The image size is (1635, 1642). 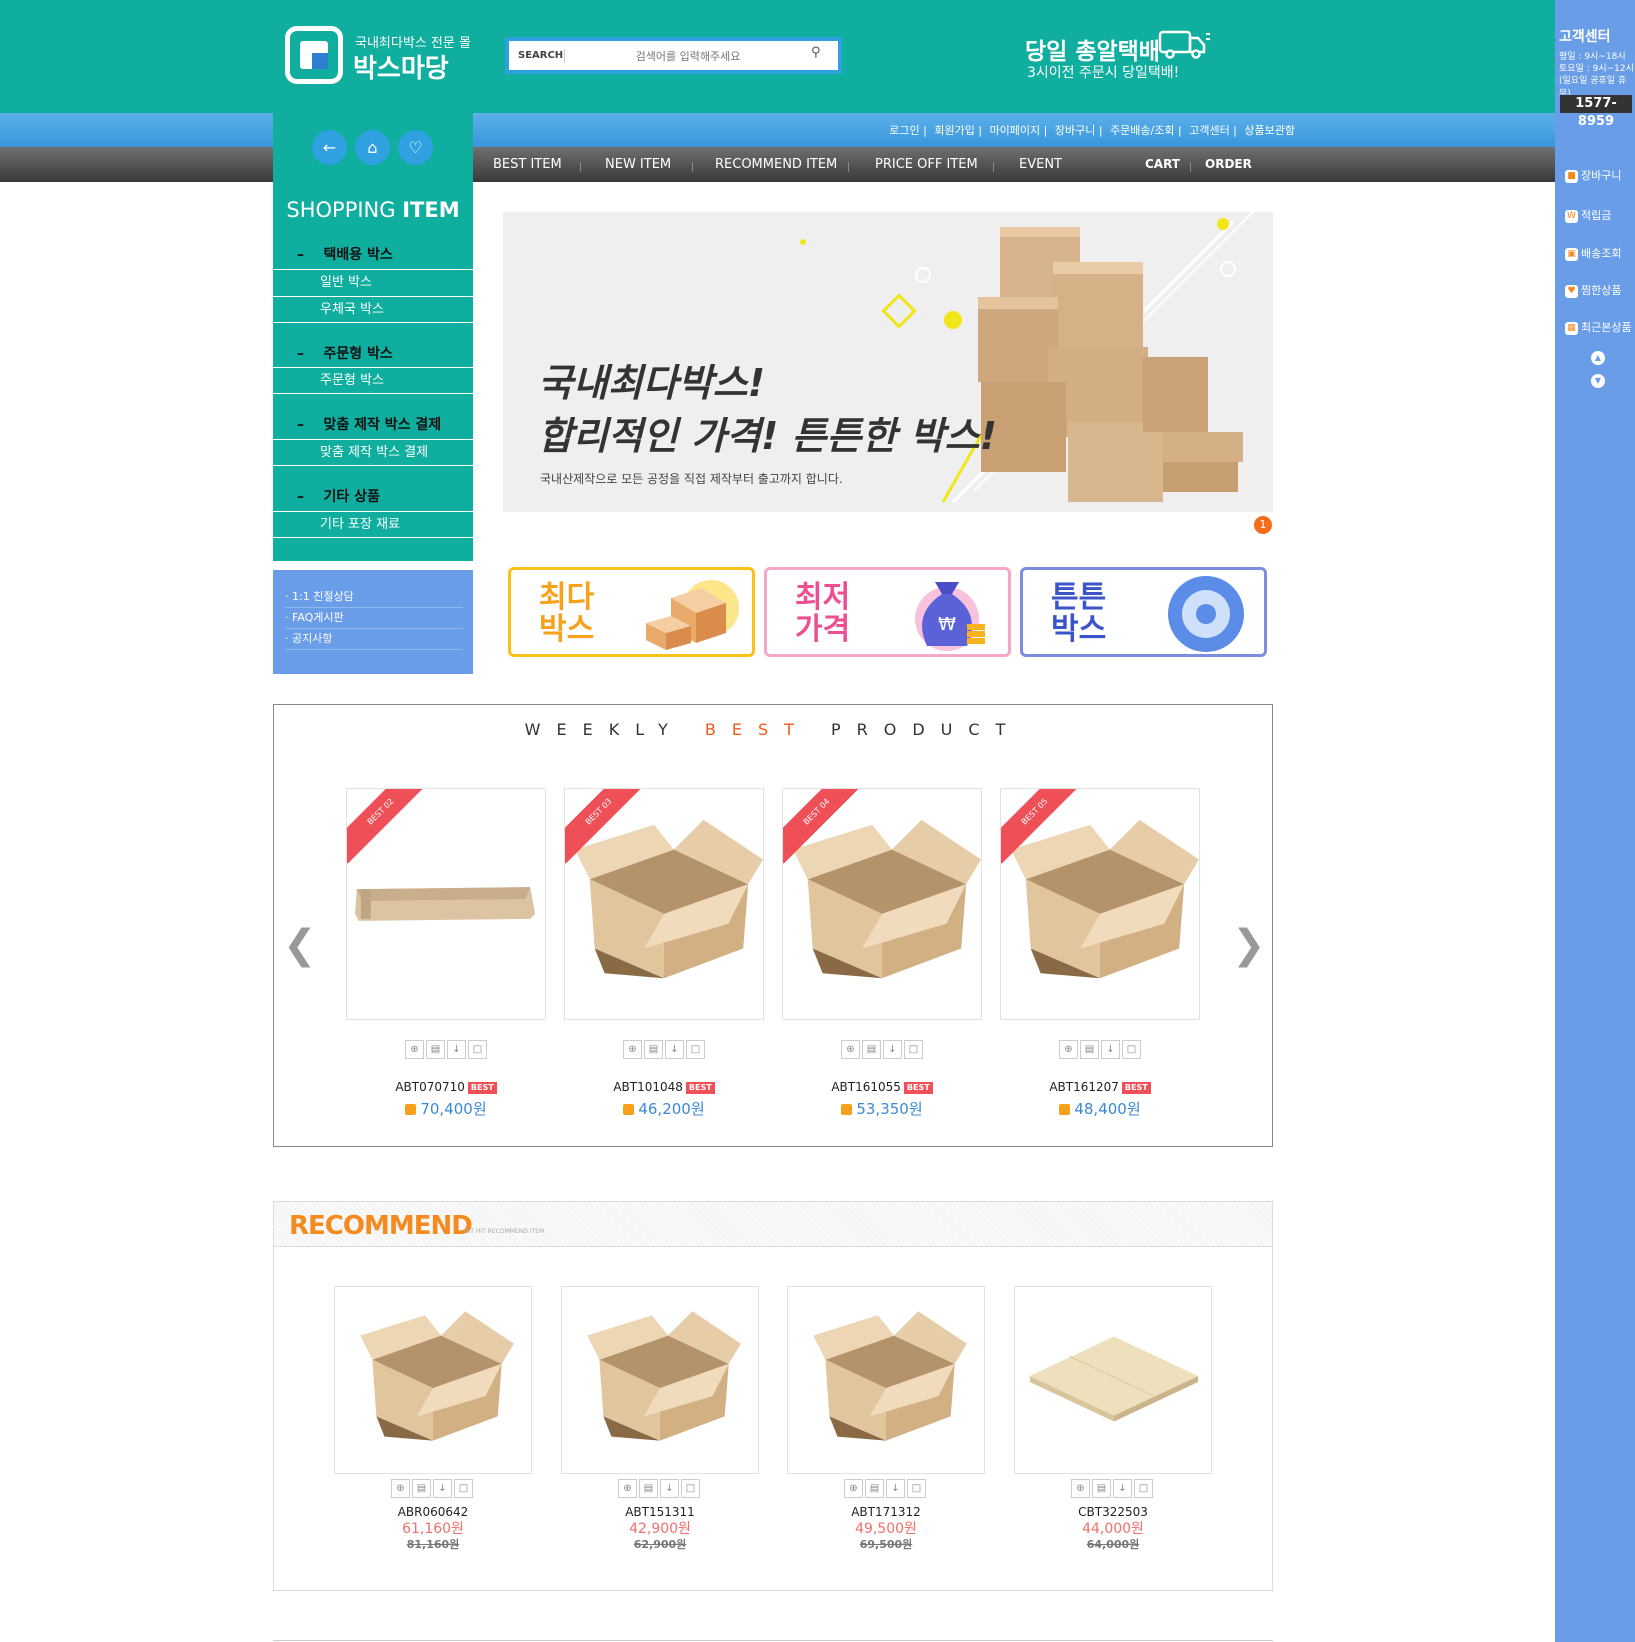 I want to click on nav-cart: CART, so click(x=1162, y=164).